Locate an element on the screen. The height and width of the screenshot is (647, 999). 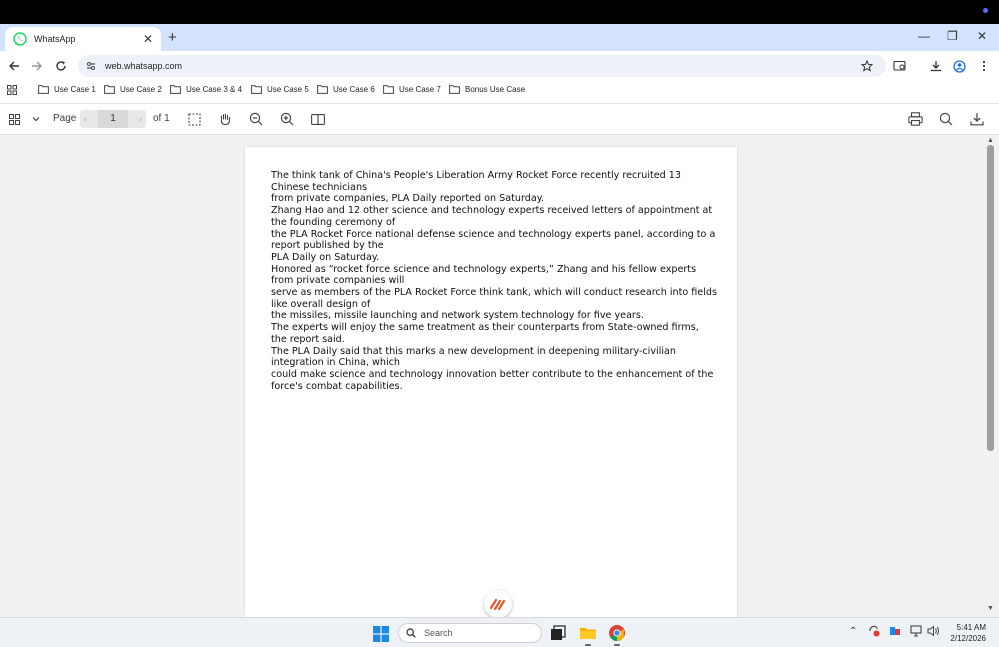
bookmark-use-case-6: Use Case 6 is located at coordinates (346, 89).